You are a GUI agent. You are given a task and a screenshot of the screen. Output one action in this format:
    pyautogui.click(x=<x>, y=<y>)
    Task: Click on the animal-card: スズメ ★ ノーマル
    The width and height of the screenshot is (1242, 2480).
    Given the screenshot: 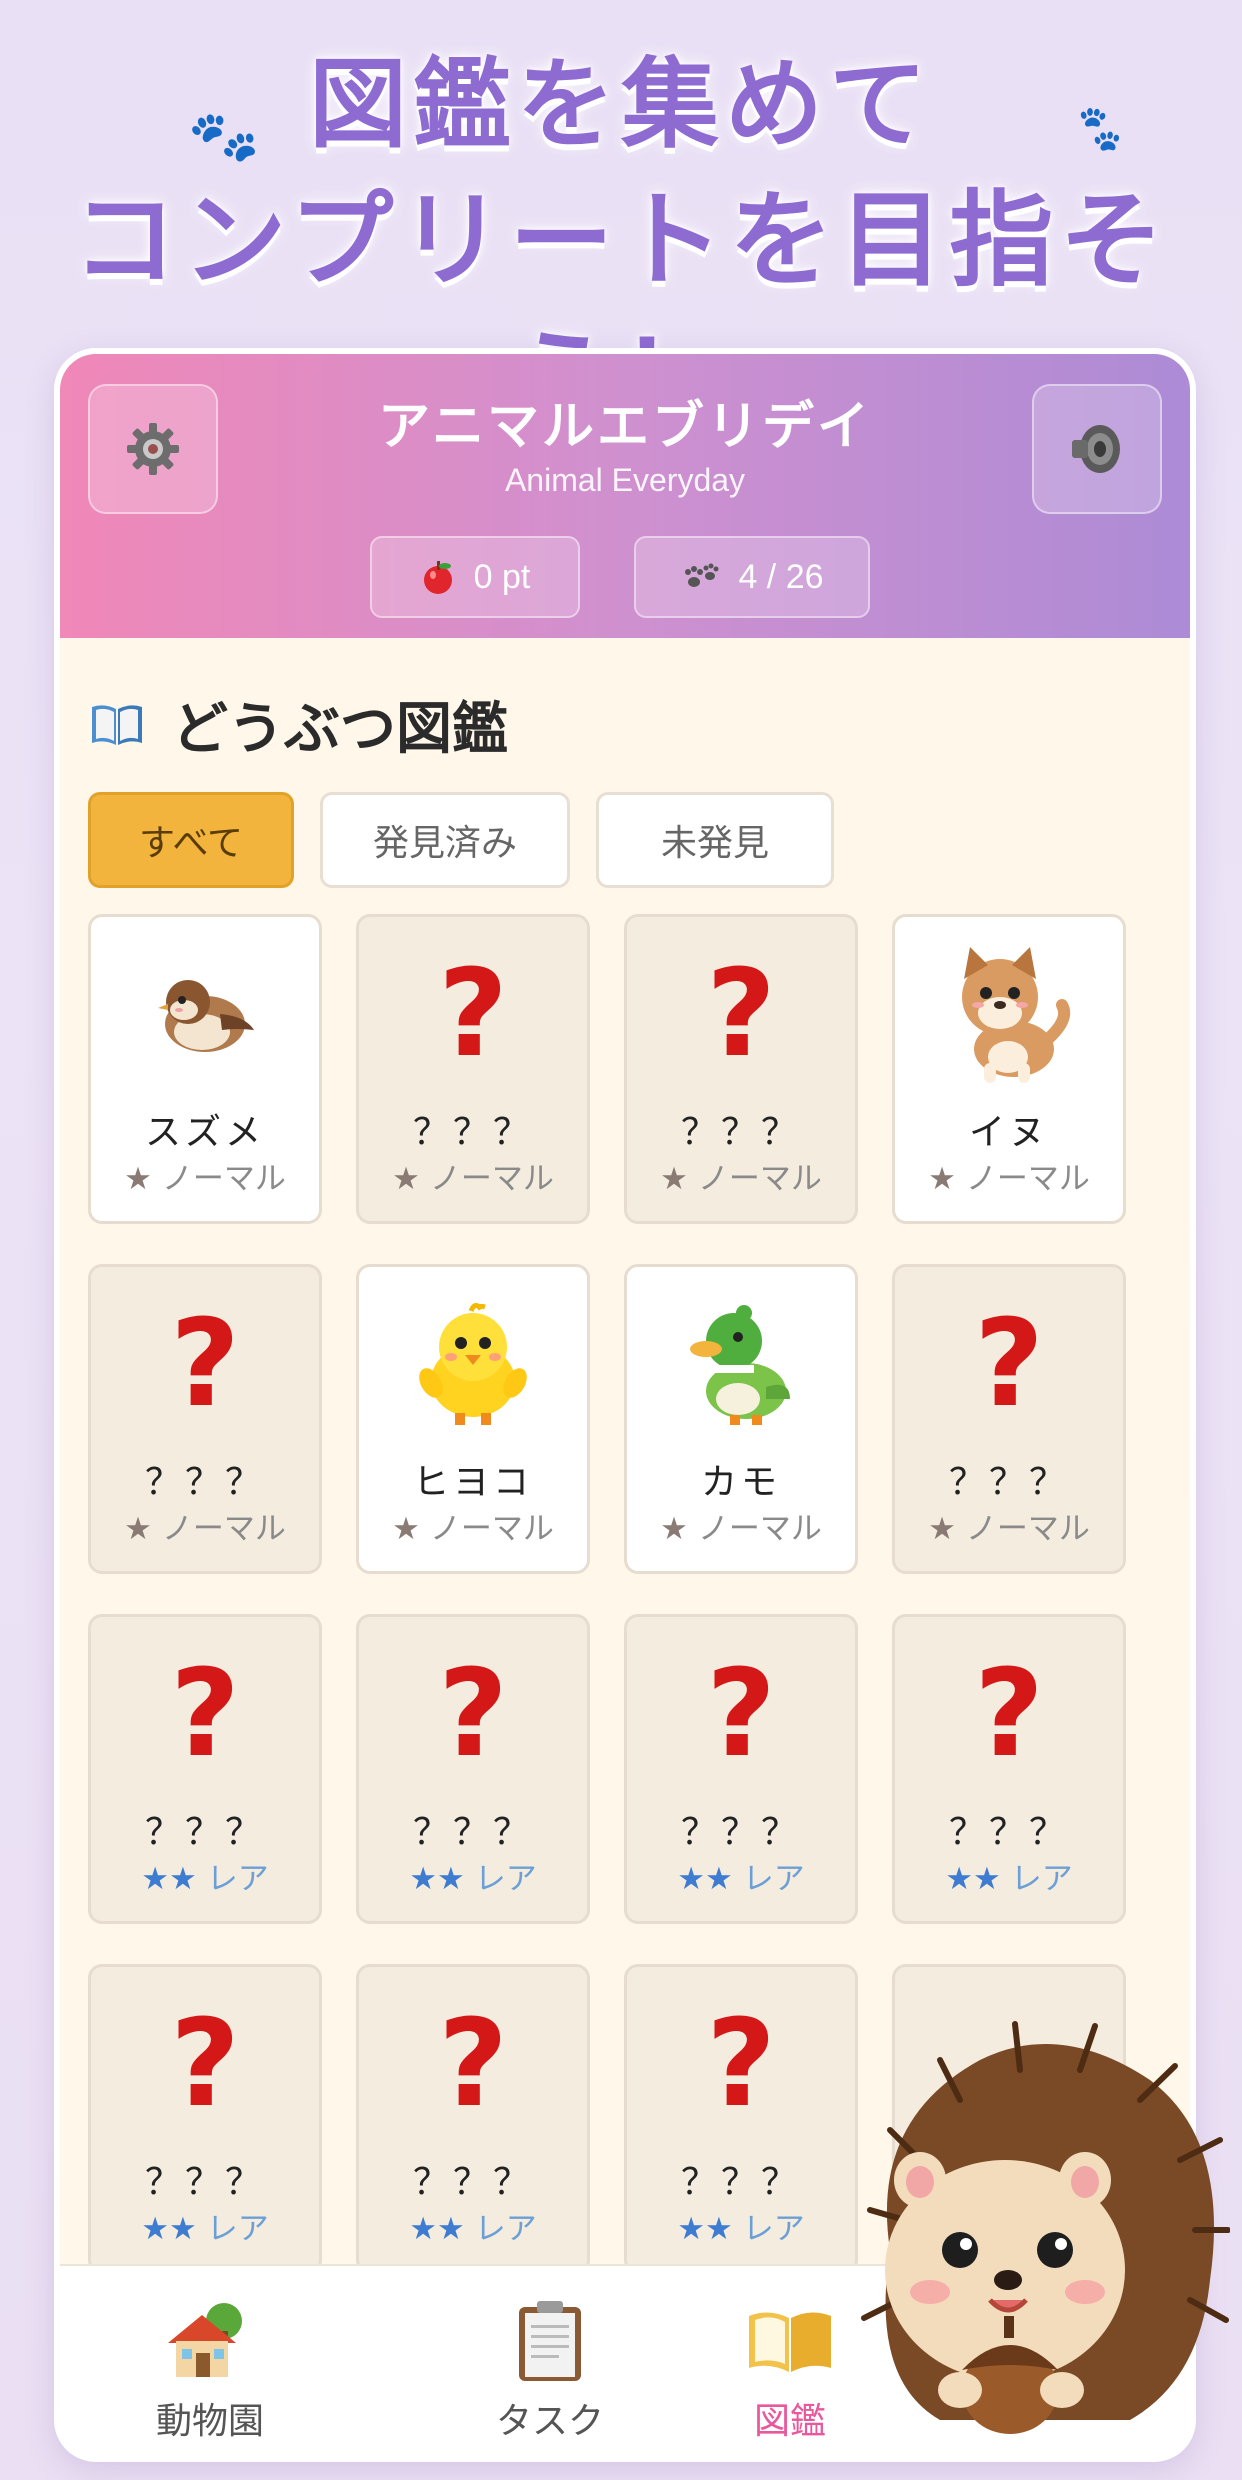 What is the action you would take?
    pyautogui.click(x=205, y=1069)
    